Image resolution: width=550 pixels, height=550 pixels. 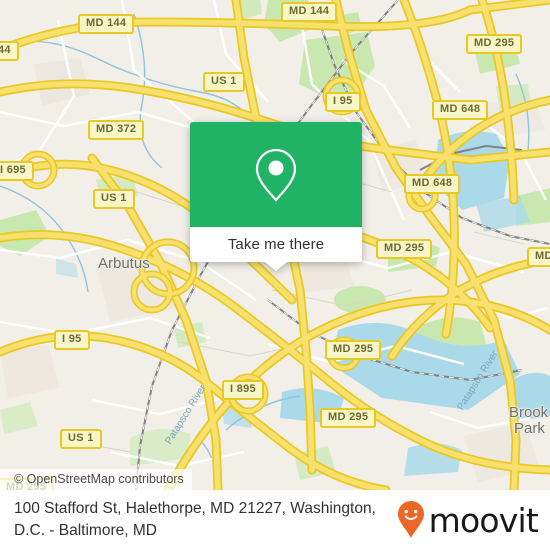 I want to click on popup-header, so click(x=276, y=174).